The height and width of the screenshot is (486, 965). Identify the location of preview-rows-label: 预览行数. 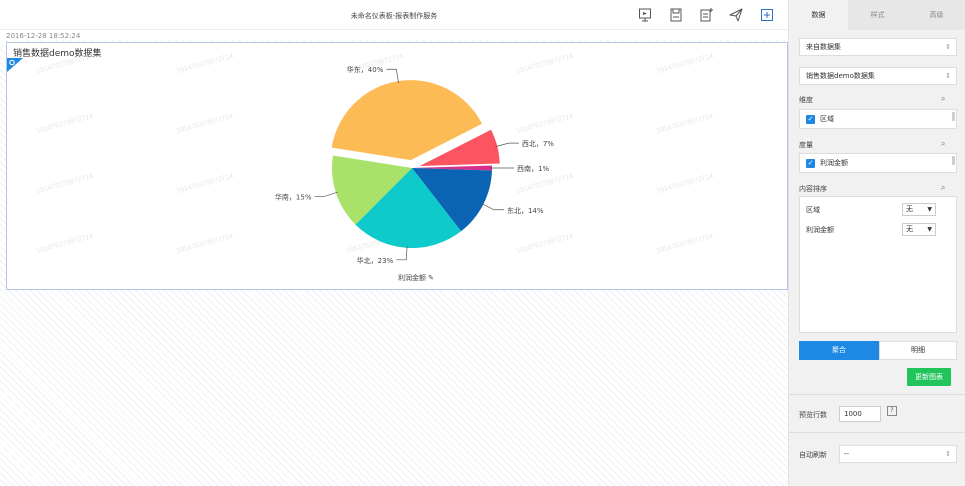
(813, 415).